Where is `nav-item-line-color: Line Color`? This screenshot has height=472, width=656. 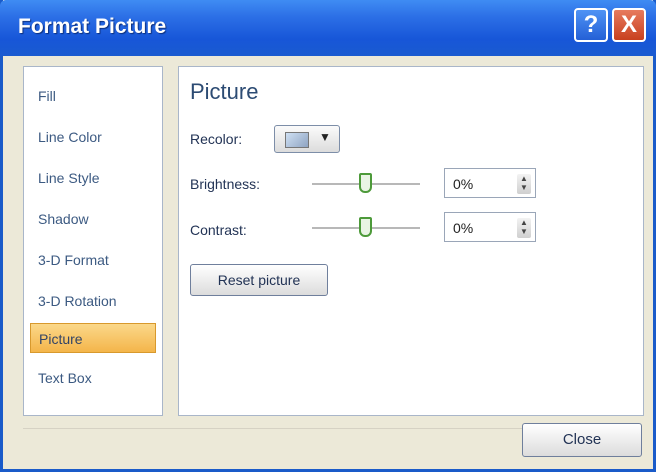
nav-item-line-color: Line Color is located at coordinates (93, 137).